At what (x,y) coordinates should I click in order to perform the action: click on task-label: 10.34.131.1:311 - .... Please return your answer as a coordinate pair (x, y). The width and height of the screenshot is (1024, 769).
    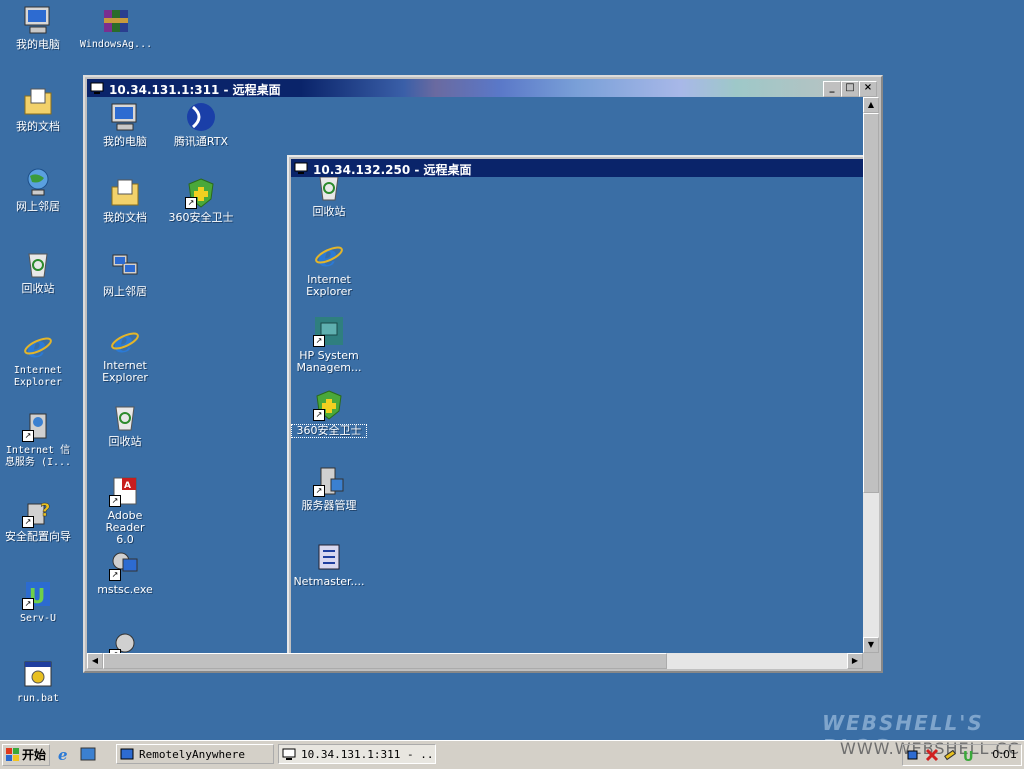
    Looking at the image, I should click on (368, 754).